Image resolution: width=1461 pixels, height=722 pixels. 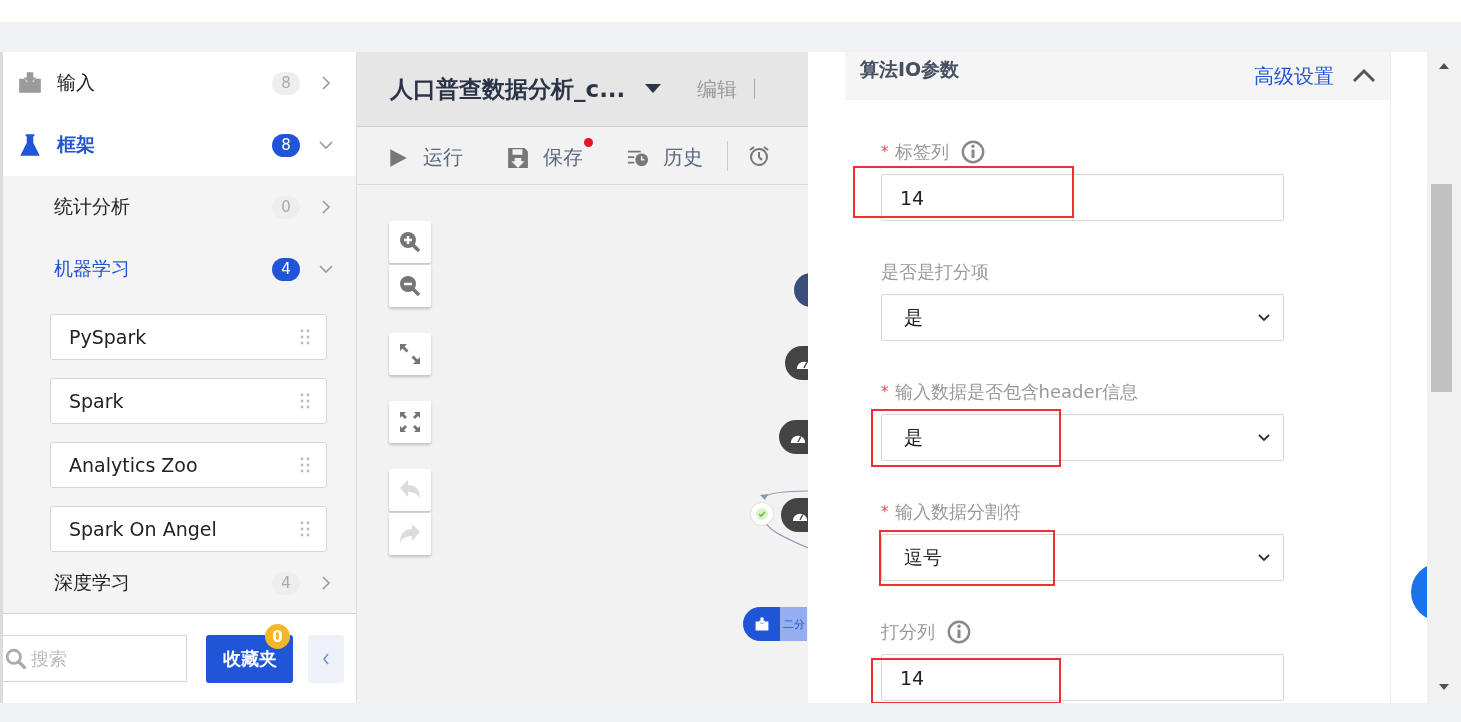 What do you see at coordinates (921, 152) in the screenshot?
I see `field-label: 标签列` at bounding box center [921, 152].